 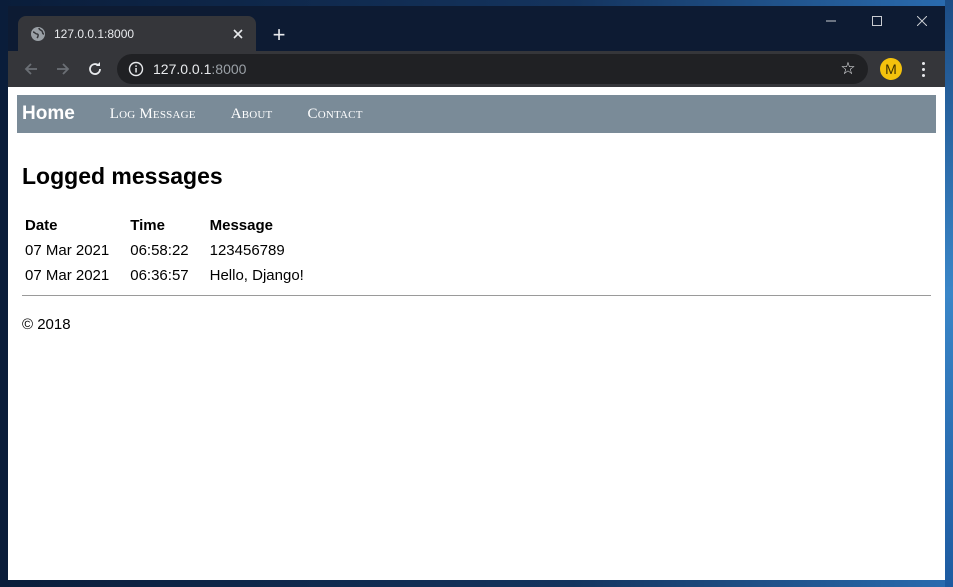 I want to click on column-header-message: Message, so click(x=241, y=225).